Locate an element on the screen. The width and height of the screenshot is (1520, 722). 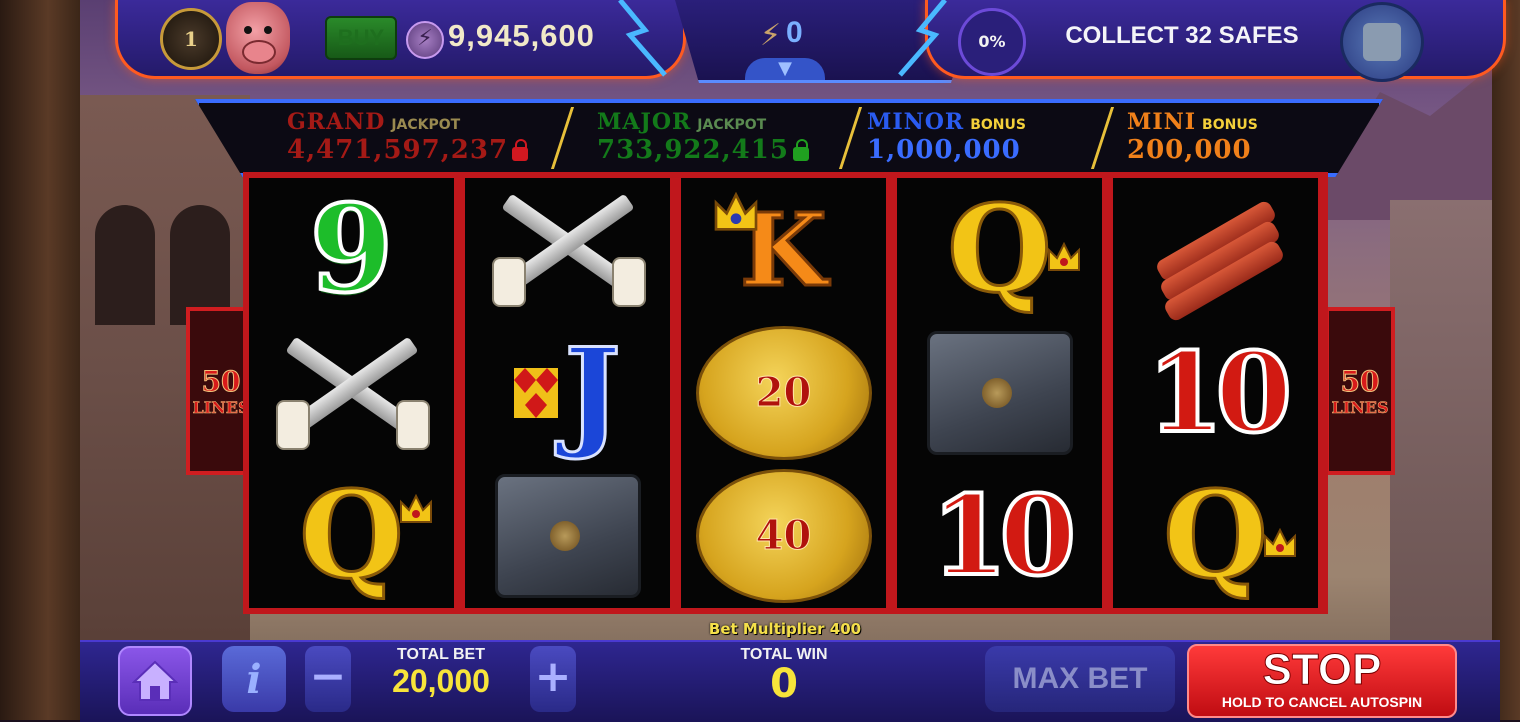
bet-multiplier-text: Bet Multiplier 400 is located at coordinates (785, 629).